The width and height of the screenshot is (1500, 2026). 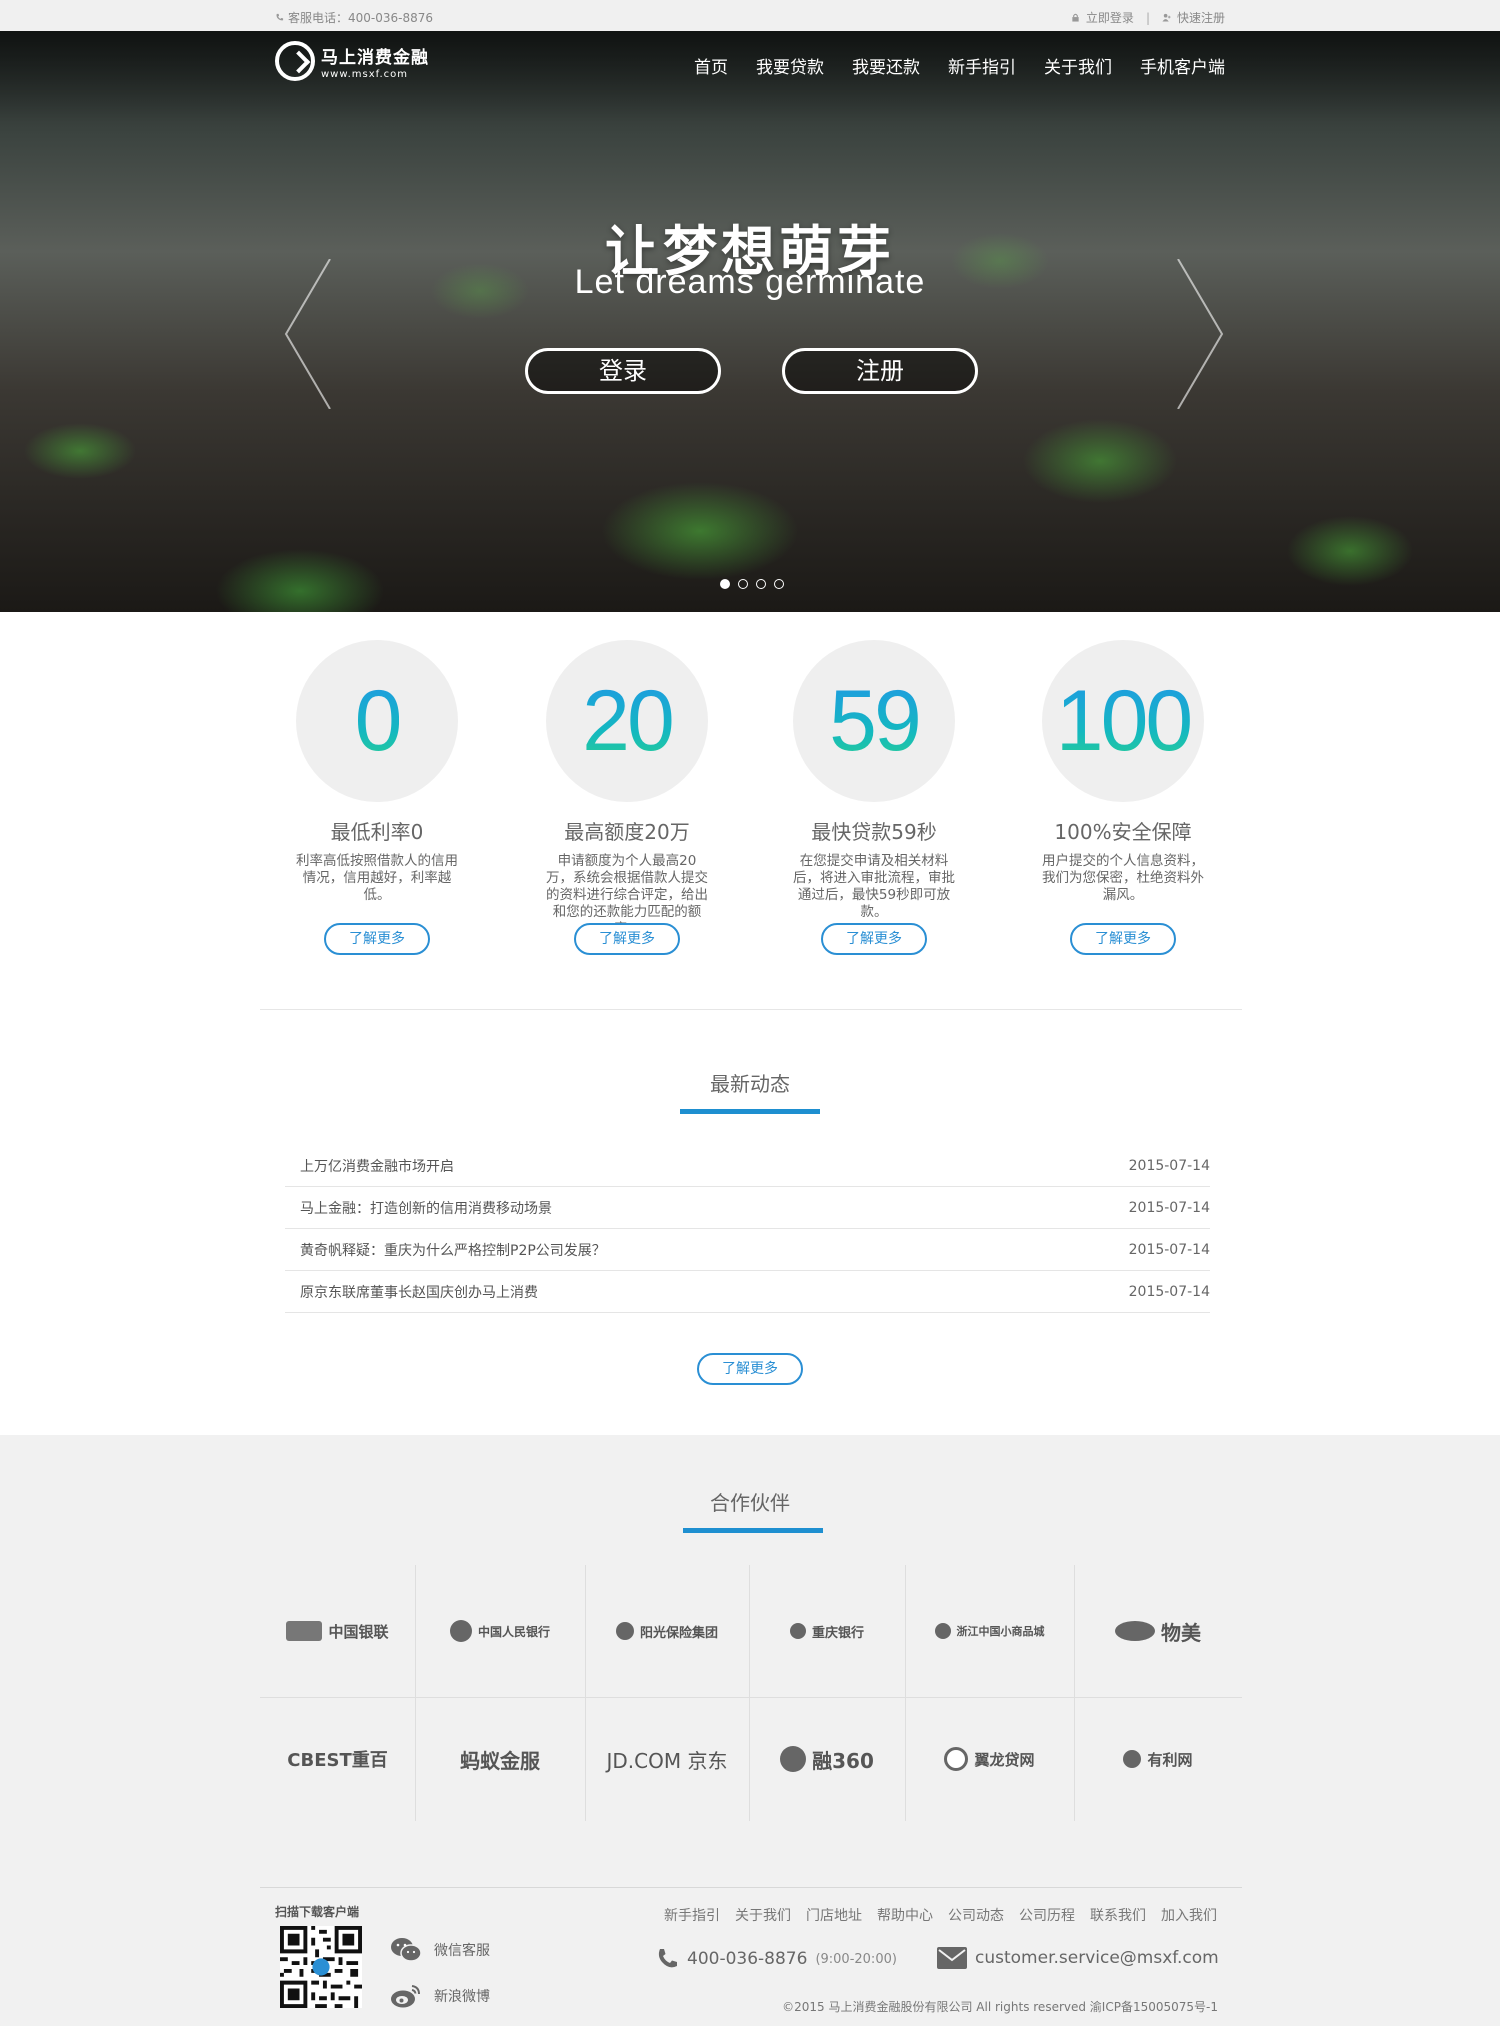 What do you see at coordinates (1158, 1631) in the screenshot?
I see `partner-logo-wumart: 物美` at bounding box center [1158, 1631].